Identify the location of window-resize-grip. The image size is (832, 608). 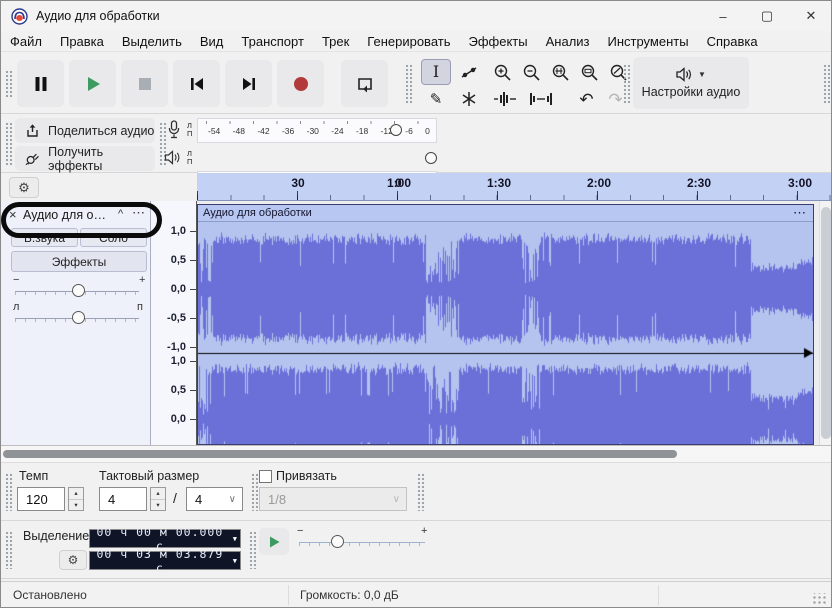
(820, 599).